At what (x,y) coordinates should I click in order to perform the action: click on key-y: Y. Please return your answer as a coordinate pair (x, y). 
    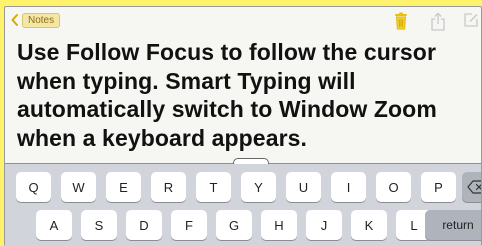
    Looking at the image, I should click on (258, 187).